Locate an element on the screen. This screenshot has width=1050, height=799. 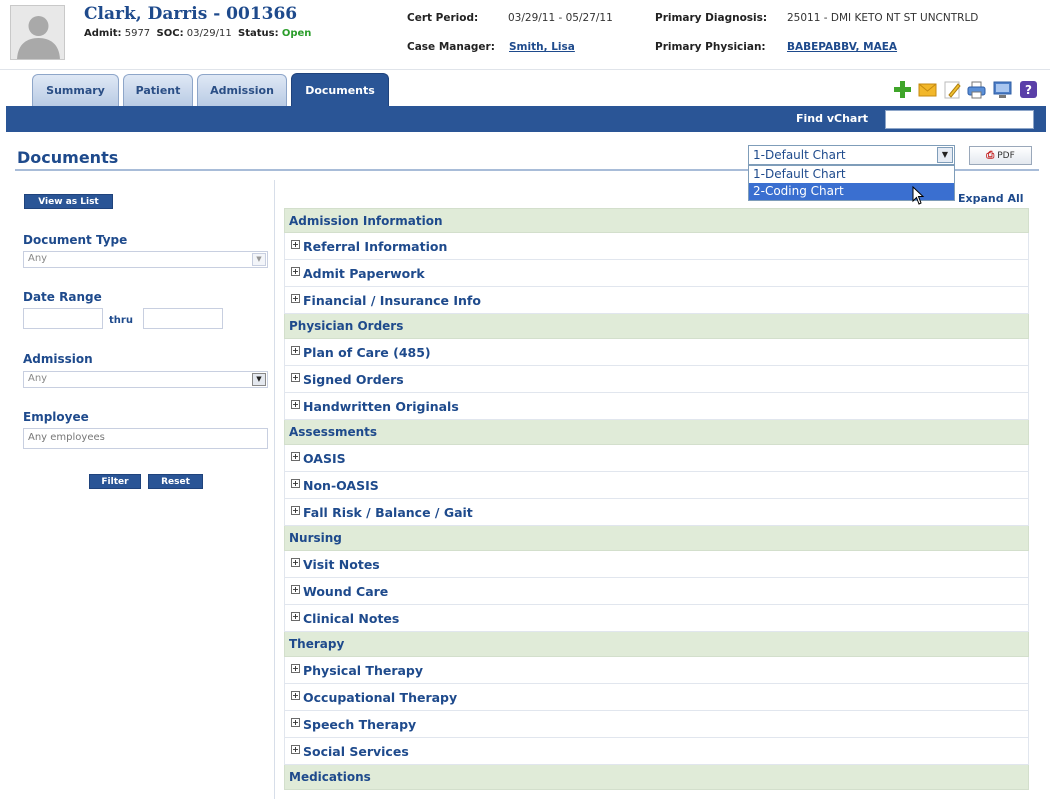
tree-item: + Occupational Therapy is located at coordinates (656, 697).